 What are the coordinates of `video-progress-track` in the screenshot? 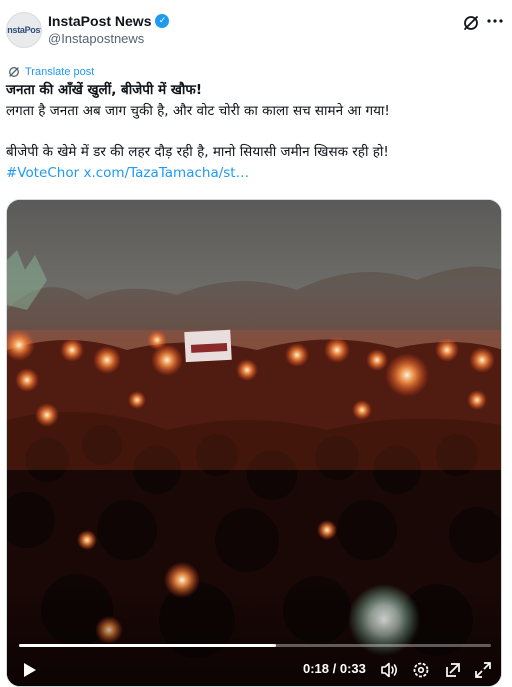 It's located at (255, 645).